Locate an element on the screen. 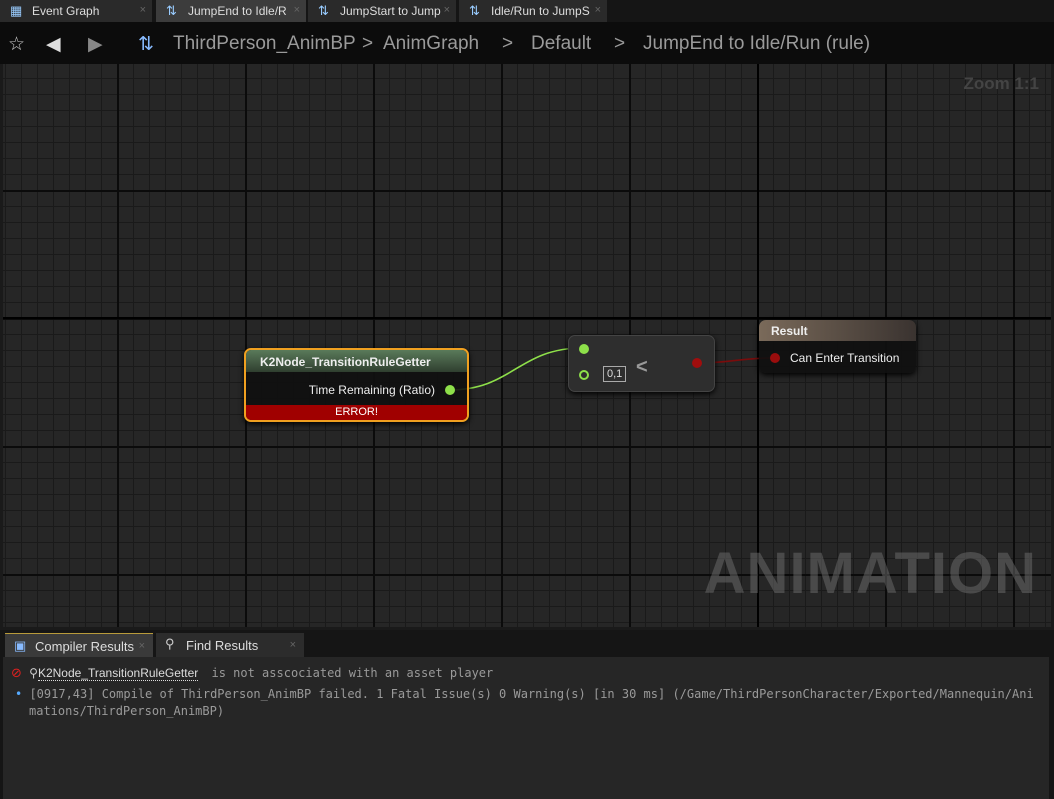 The height and width of the screenshot is (799, 1054). bool-input-pin is located at coordinates (775, 358).